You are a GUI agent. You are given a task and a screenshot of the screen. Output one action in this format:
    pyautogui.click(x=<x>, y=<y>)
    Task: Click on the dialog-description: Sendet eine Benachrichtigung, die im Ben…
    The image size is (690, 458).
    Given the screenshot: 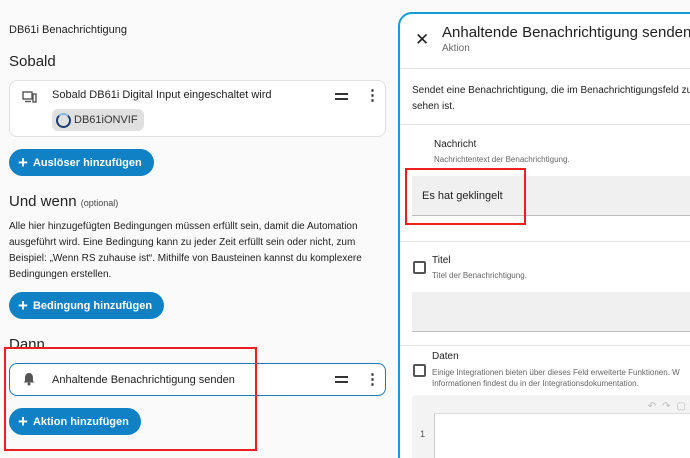 What is the action you would take?
    pyautogui.click(x=551, y=98)
    